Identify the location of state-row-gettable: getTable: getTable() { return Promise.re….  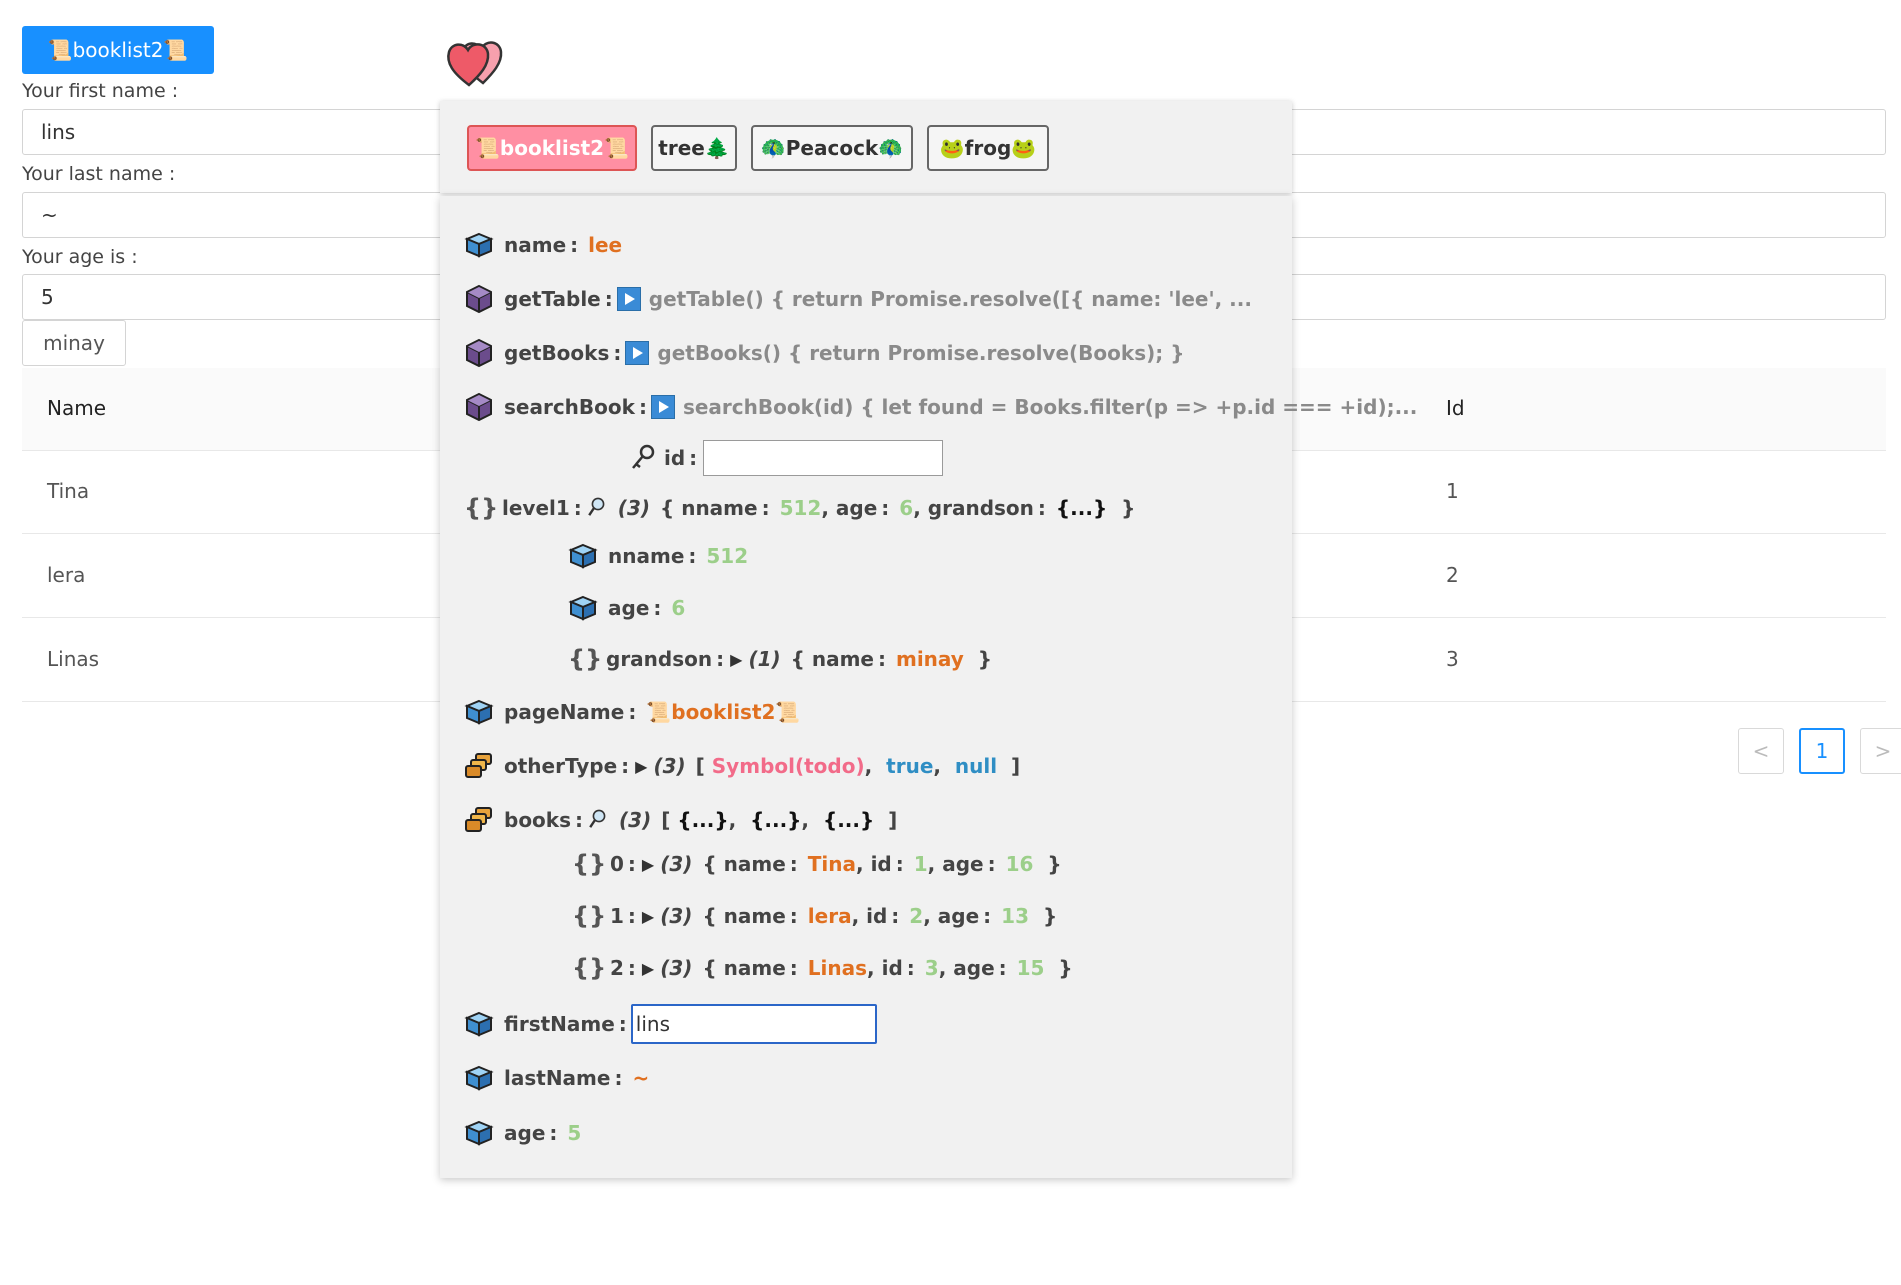
(858, 299).